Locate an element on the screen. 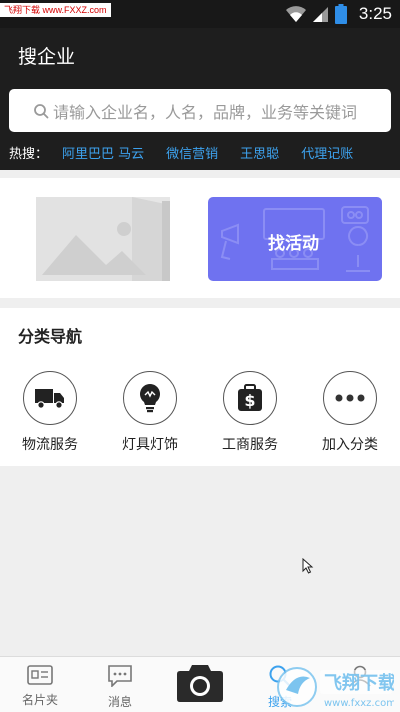  hot-search-item: 阿里巴巴 马云 is located at coordinates (103, 152).